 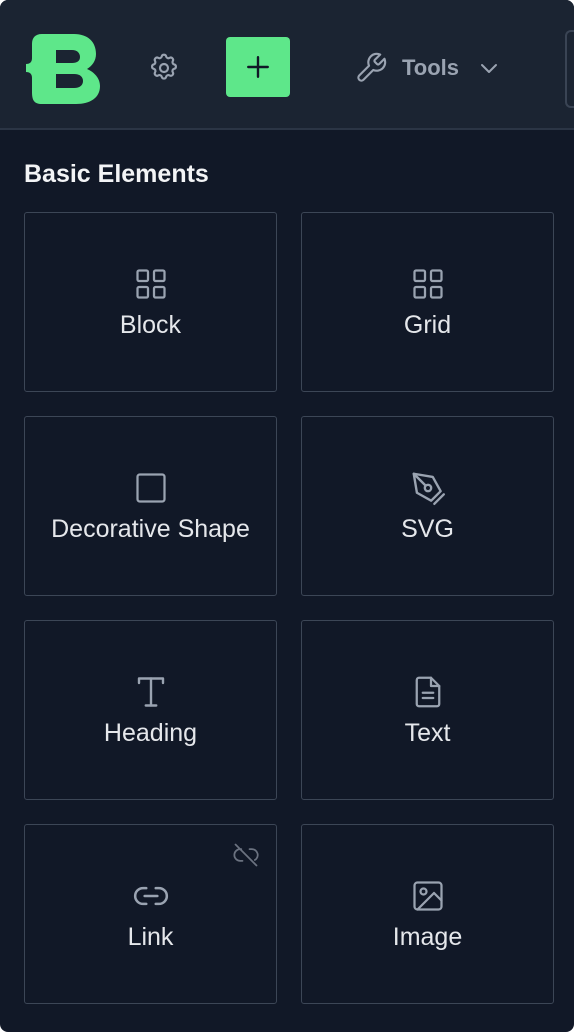 I want to click on unlink-icon, so click(x=246, y=855).